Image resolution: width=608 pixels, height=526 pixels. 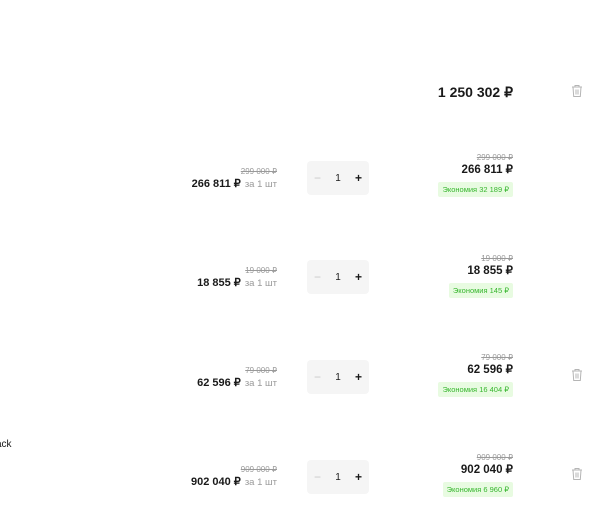 What do you see at coordinates (497, 258) in the screenshot?
I see `line-old-price: 19 000 ₽` at bounding box center [497, 258].